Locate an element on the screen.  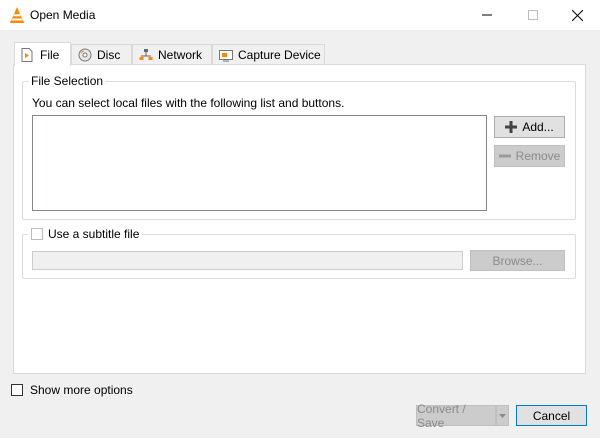
show-more-options-row: Show more options is located at coordinates (72, 390).